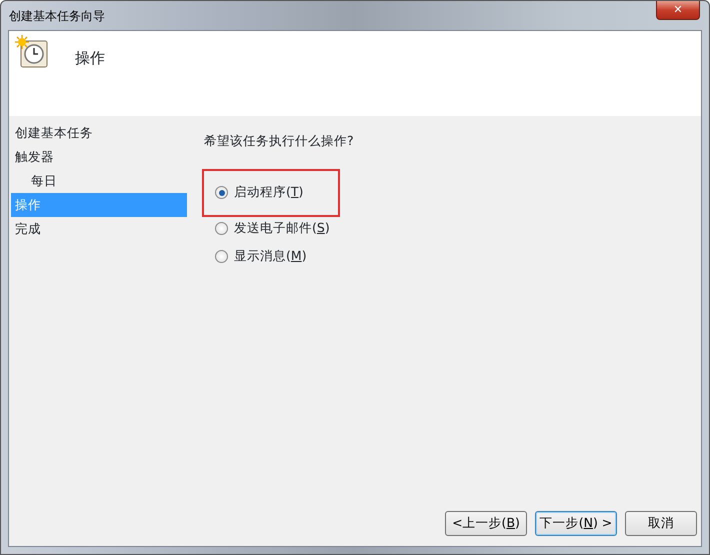 This screenshot has width=710, height=555. Describe the element at coordinates (282, 228) in the screenshot. I see `radio-label: 发送电子邮件(S)` at that location.